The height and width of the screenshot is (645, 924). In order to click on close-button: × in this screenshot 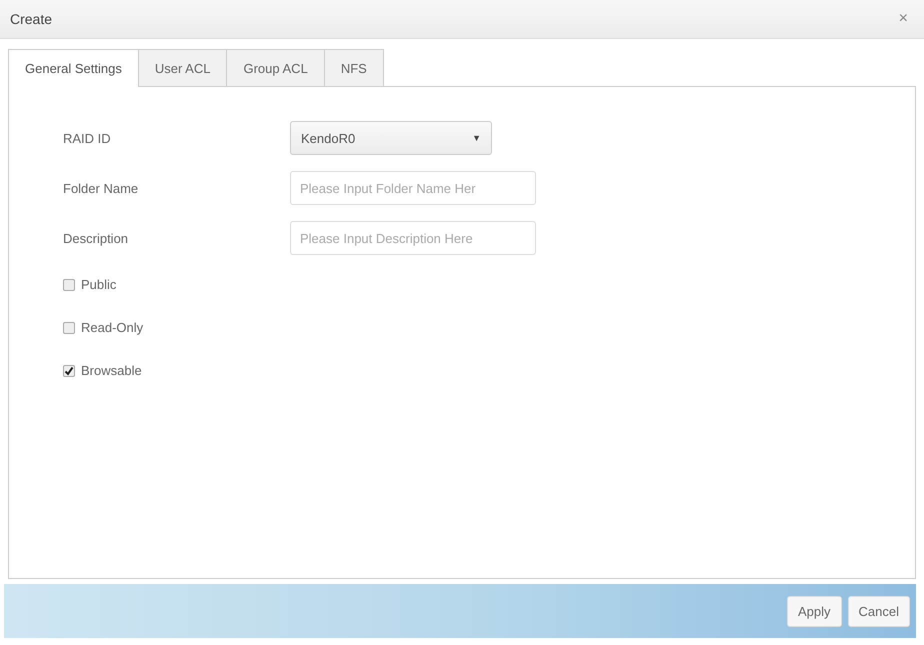, I will do `click(903, 19)`.